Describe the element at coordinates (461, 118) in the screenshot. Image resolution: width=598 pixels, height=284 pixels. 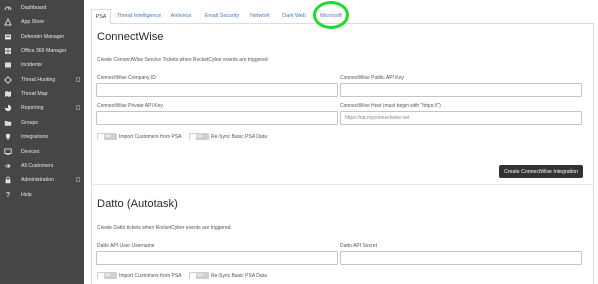
I see `host-input` at that location.